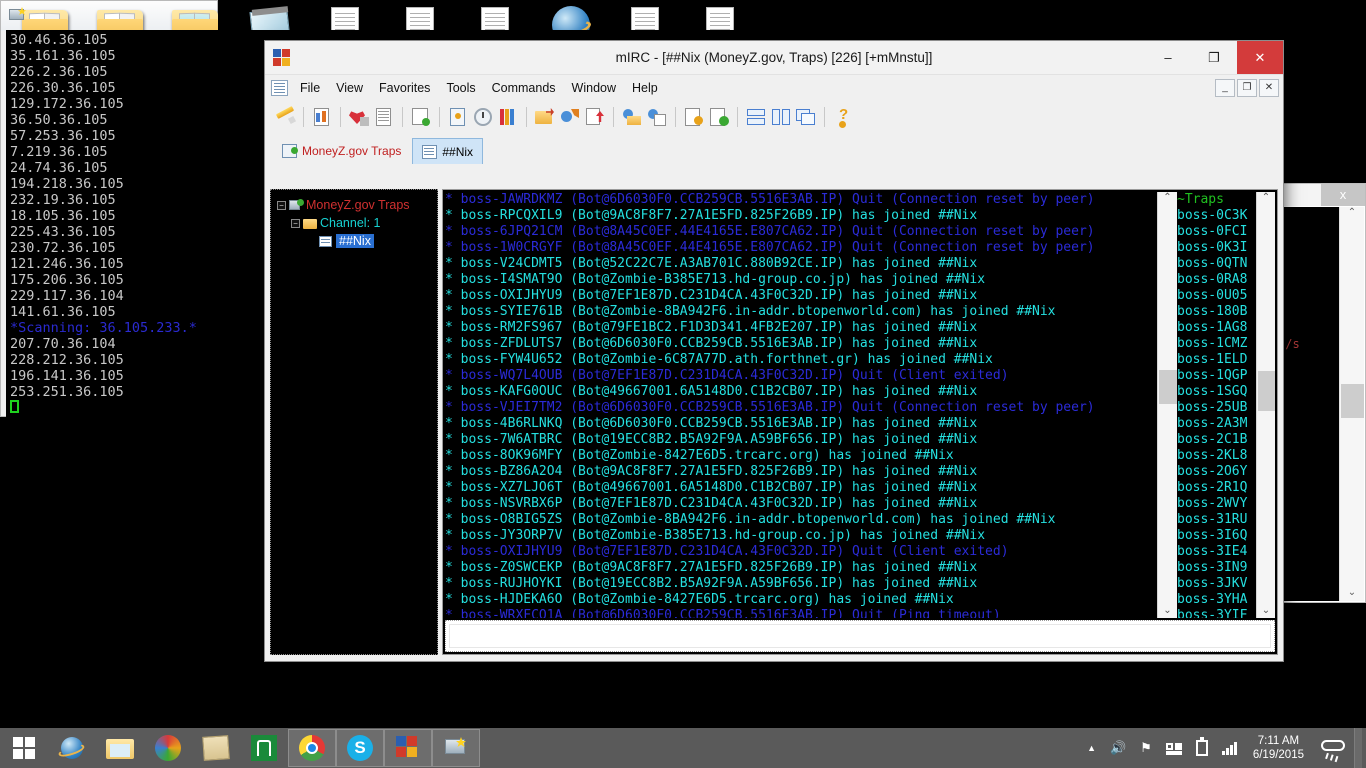 The width and height of the screenshot is (1366, 768). What do you see at coordinates (1216, 424) in the screenshot?
I see `nicklist-item: boss-2A3M` at bounding box center [1216, 424].